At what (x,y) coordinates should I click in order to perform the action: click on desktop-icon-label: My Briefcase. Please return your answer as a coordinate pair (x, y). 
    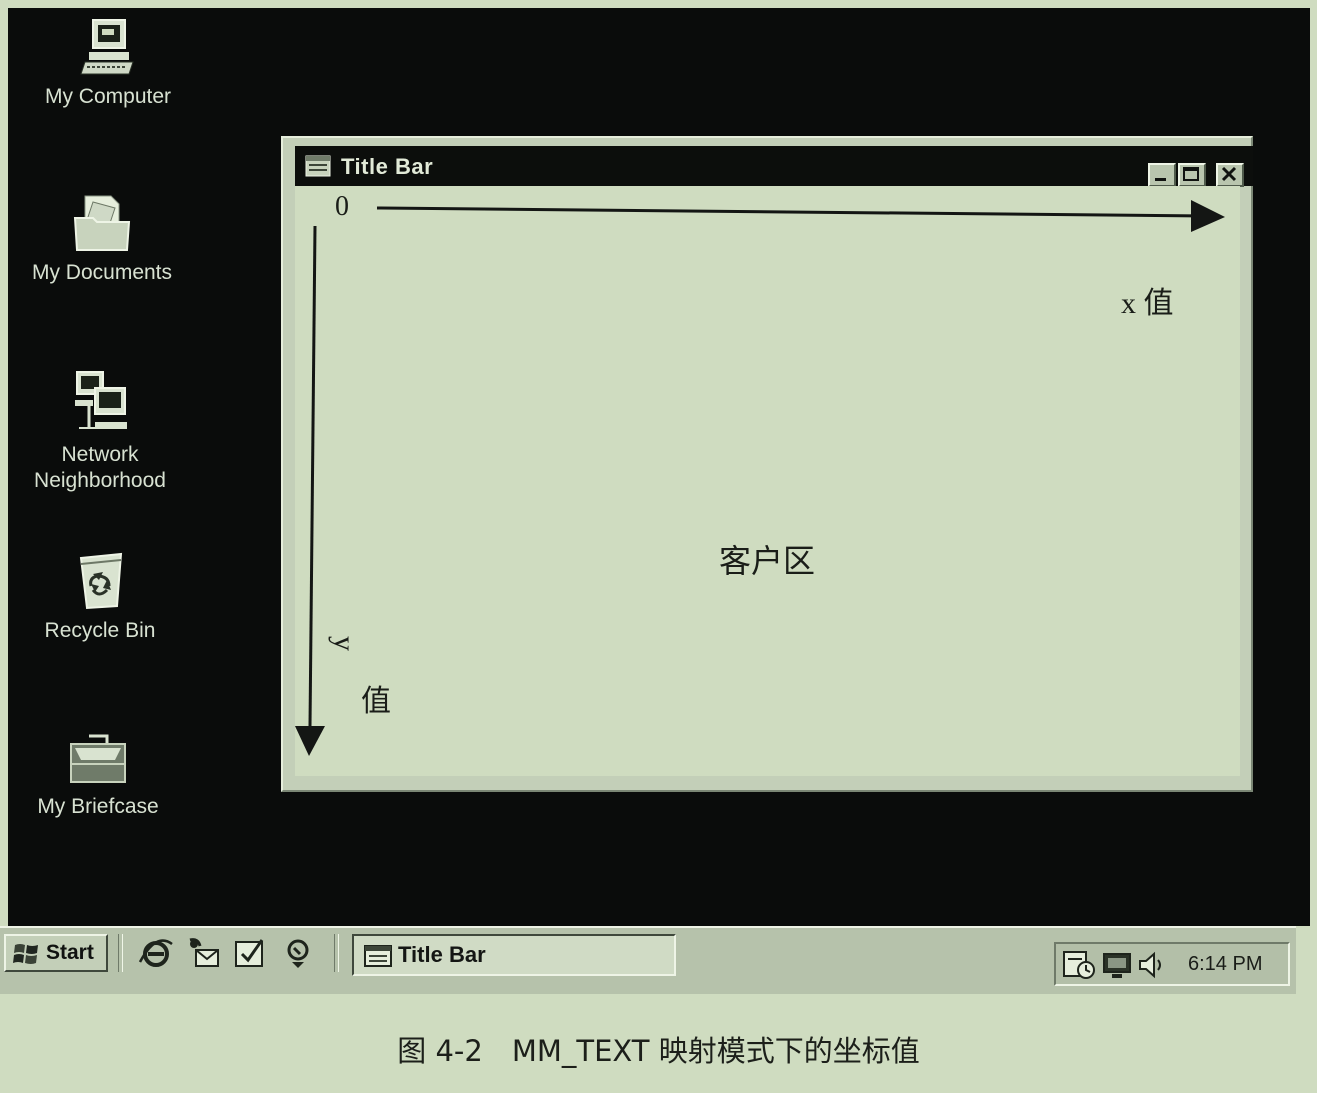
    Looking at the image, I should click on (98, 806).